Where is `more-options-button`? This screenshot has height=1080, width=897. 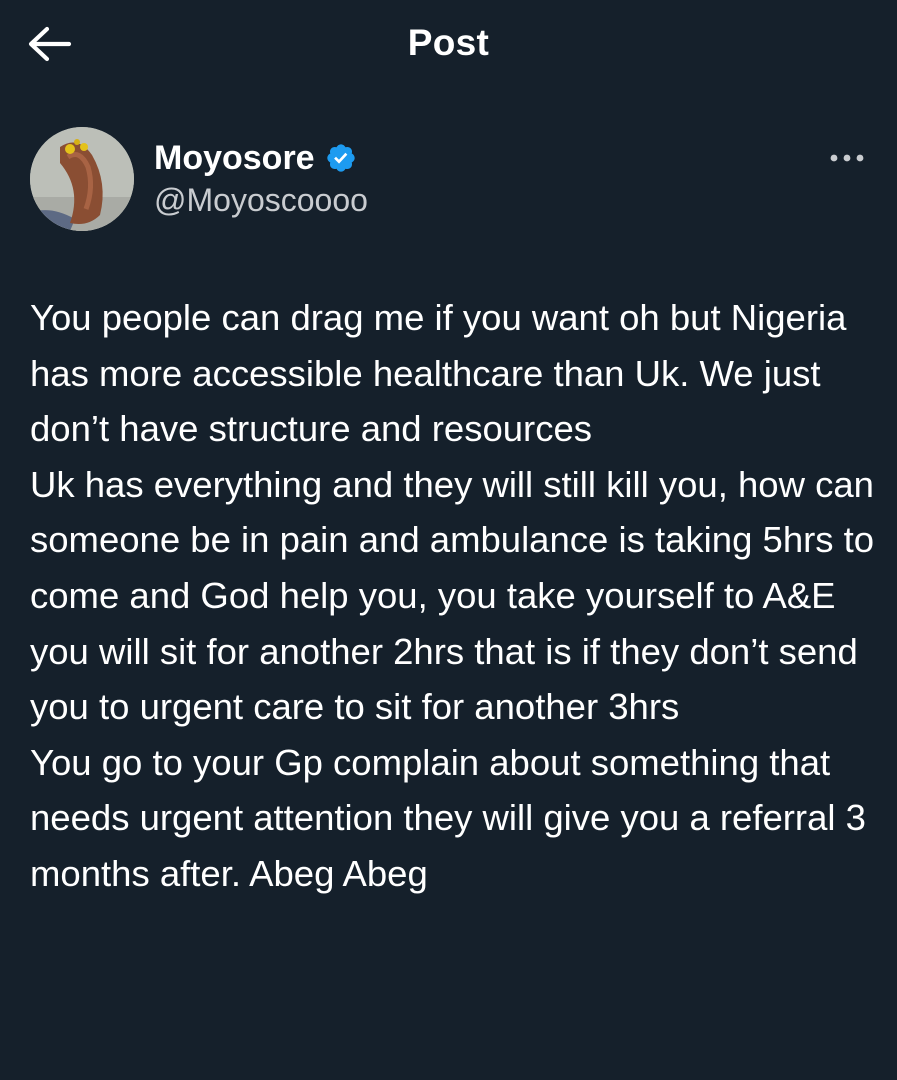
more-options-button is located at coordinates (848, 158).